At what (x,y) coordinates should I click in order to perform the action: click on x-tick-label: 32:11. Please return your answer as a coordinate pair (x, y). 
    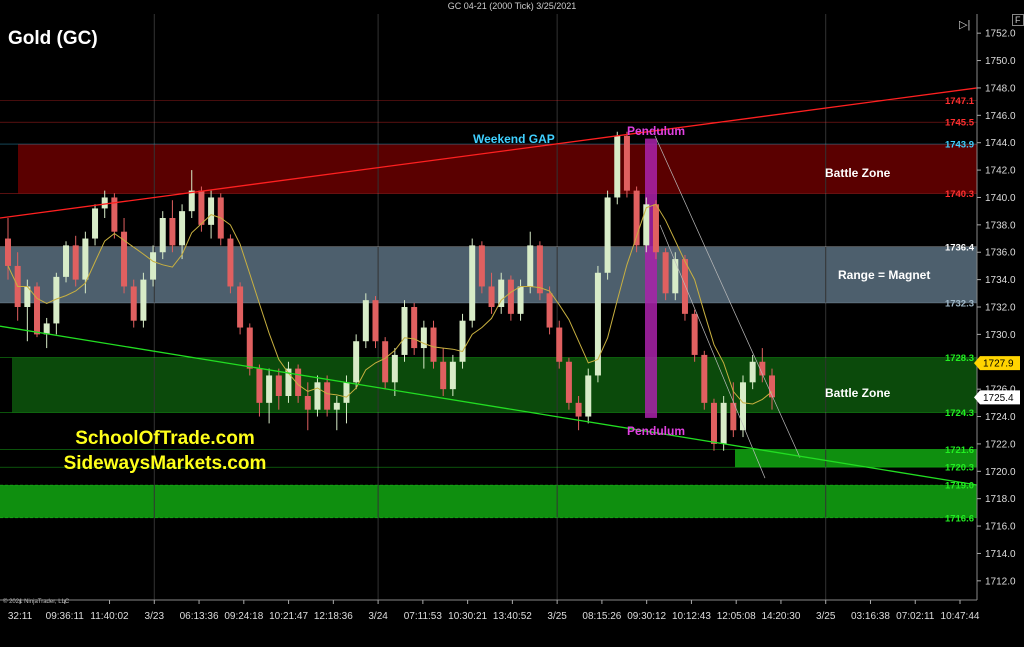
    Looking at the image, I should click on (20, 616).